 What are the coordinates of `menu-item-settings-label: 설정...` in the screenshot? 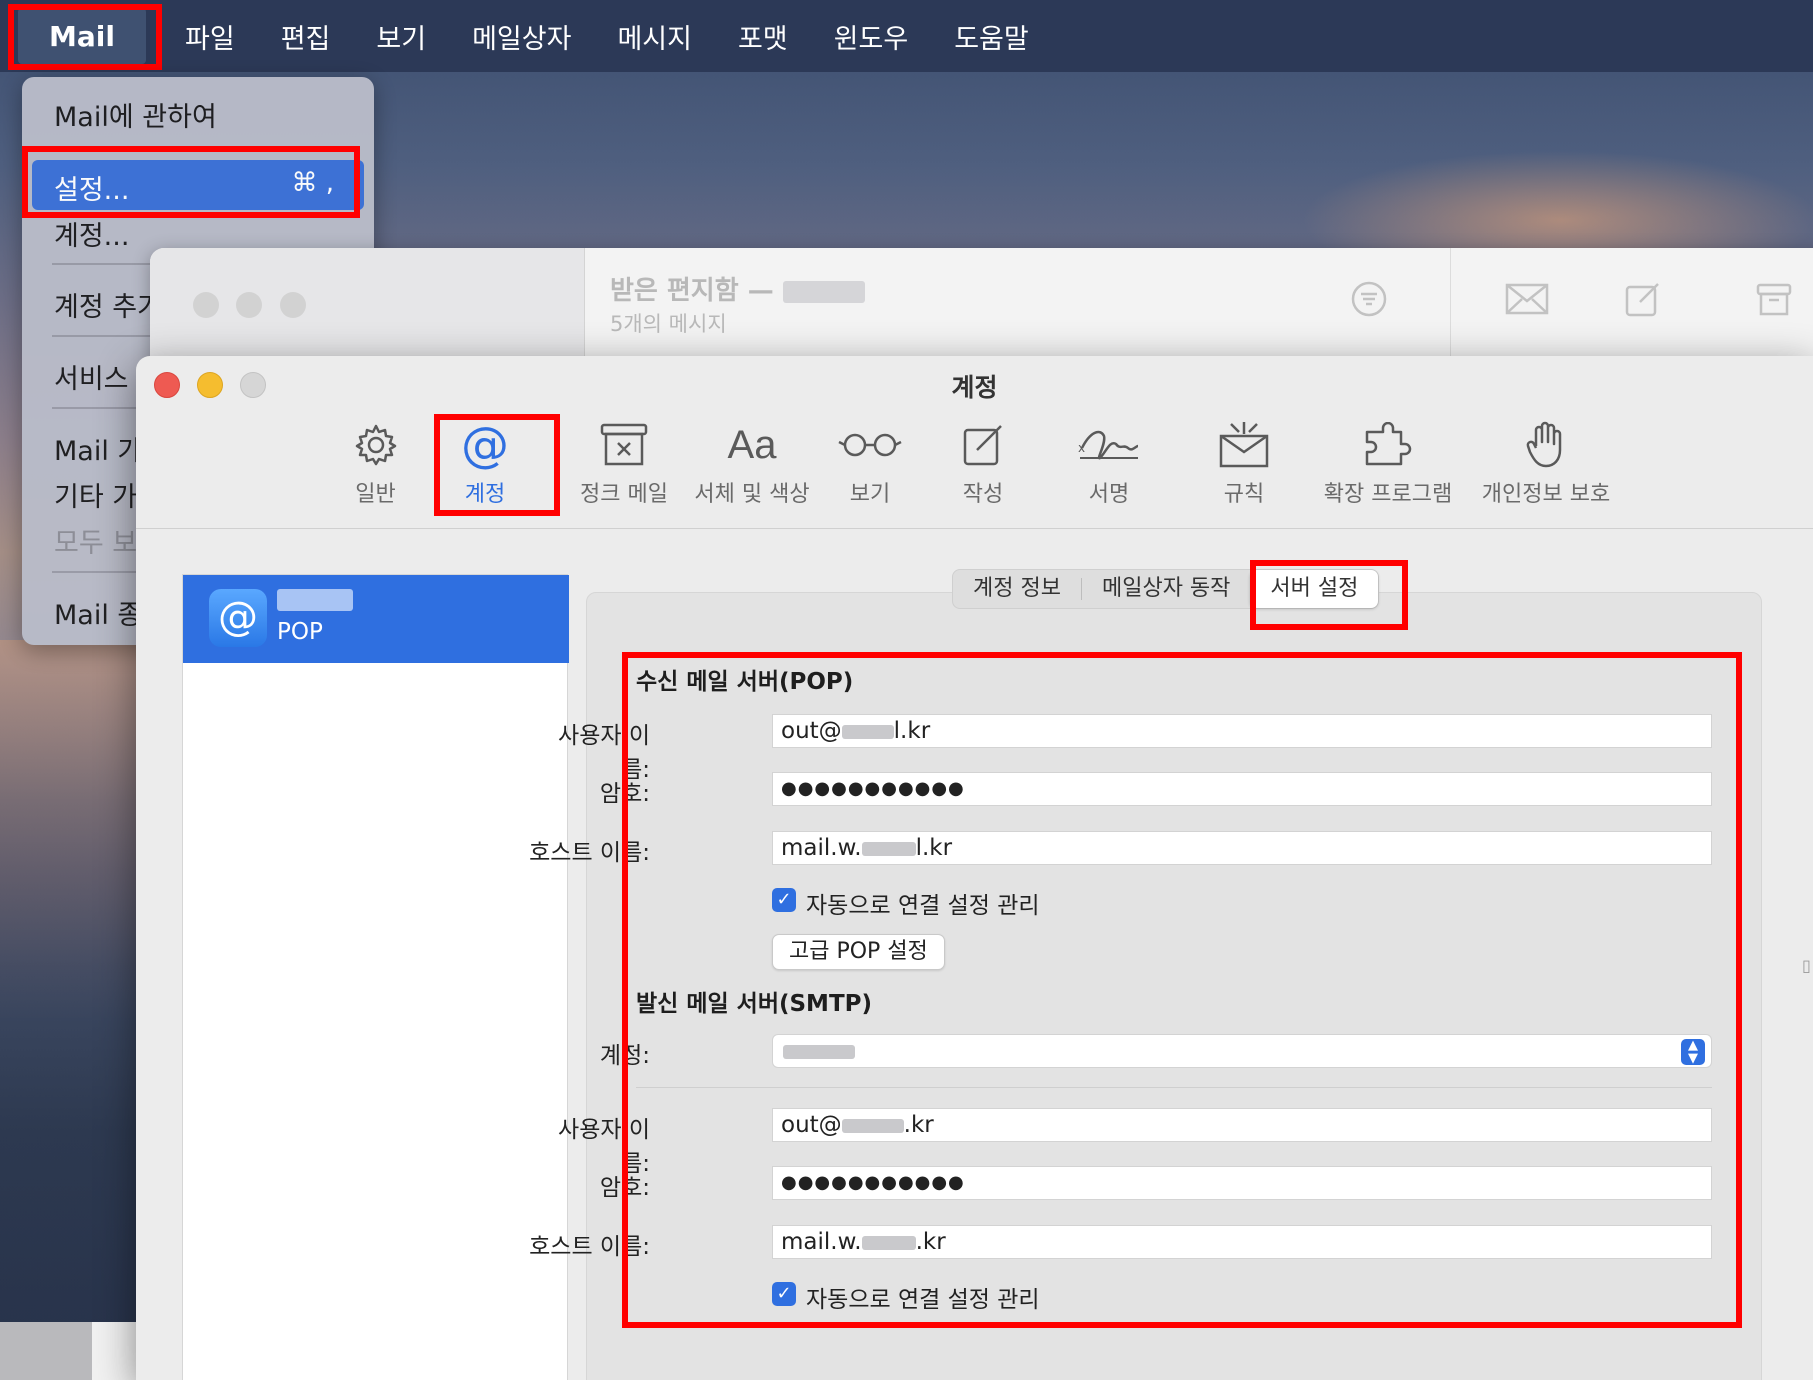 It's located at (92, 190).